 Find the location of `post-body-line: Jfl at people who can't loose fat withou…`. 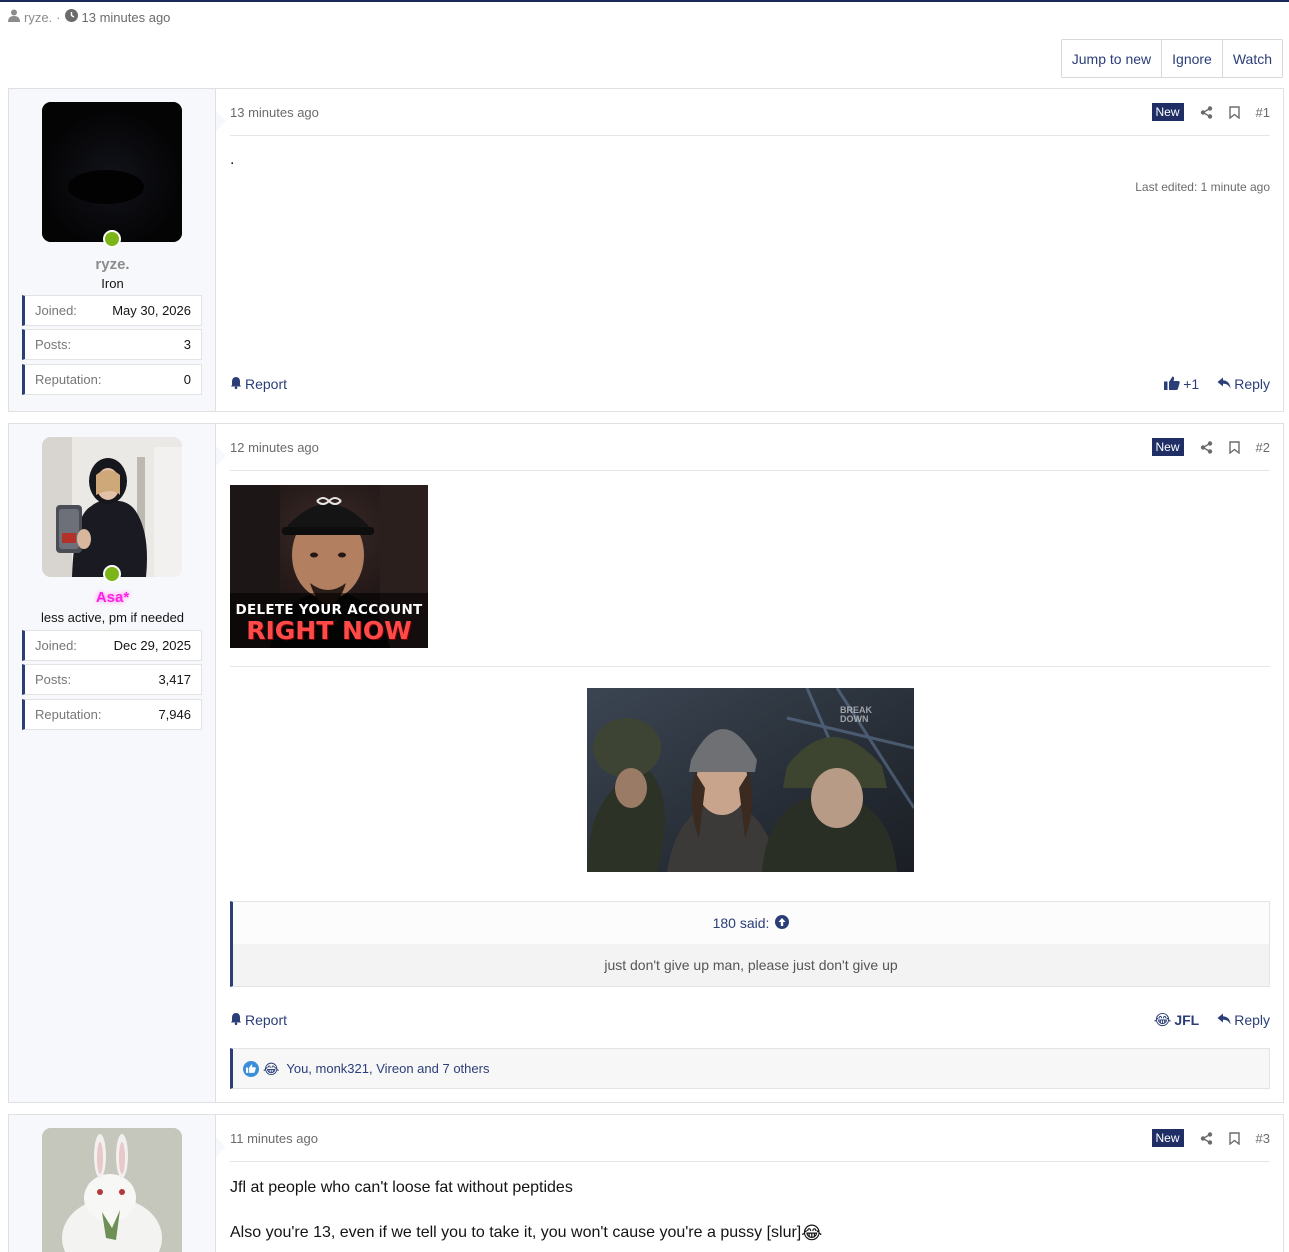

post-body-line: Jfl at people who can't loose fat withou… is located at coordinates (401, 1187).